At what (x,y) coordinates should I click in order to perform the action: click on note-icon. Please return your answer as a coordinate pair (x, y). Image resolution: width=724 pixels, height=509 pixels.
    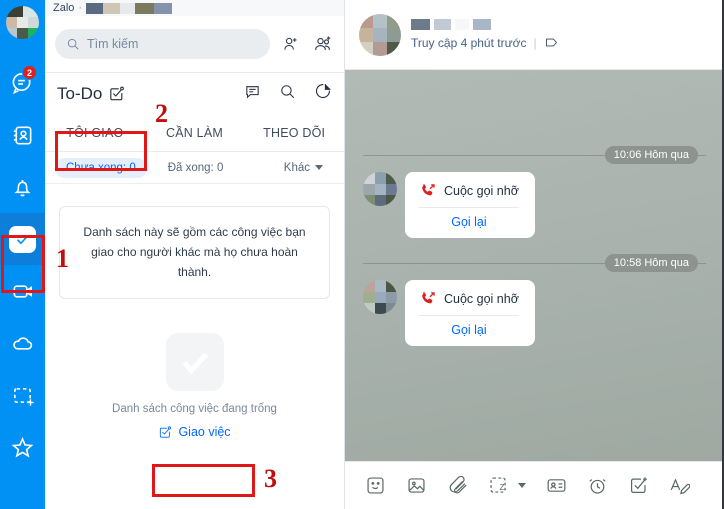
    Looking at the image, I should click on (252, 91).